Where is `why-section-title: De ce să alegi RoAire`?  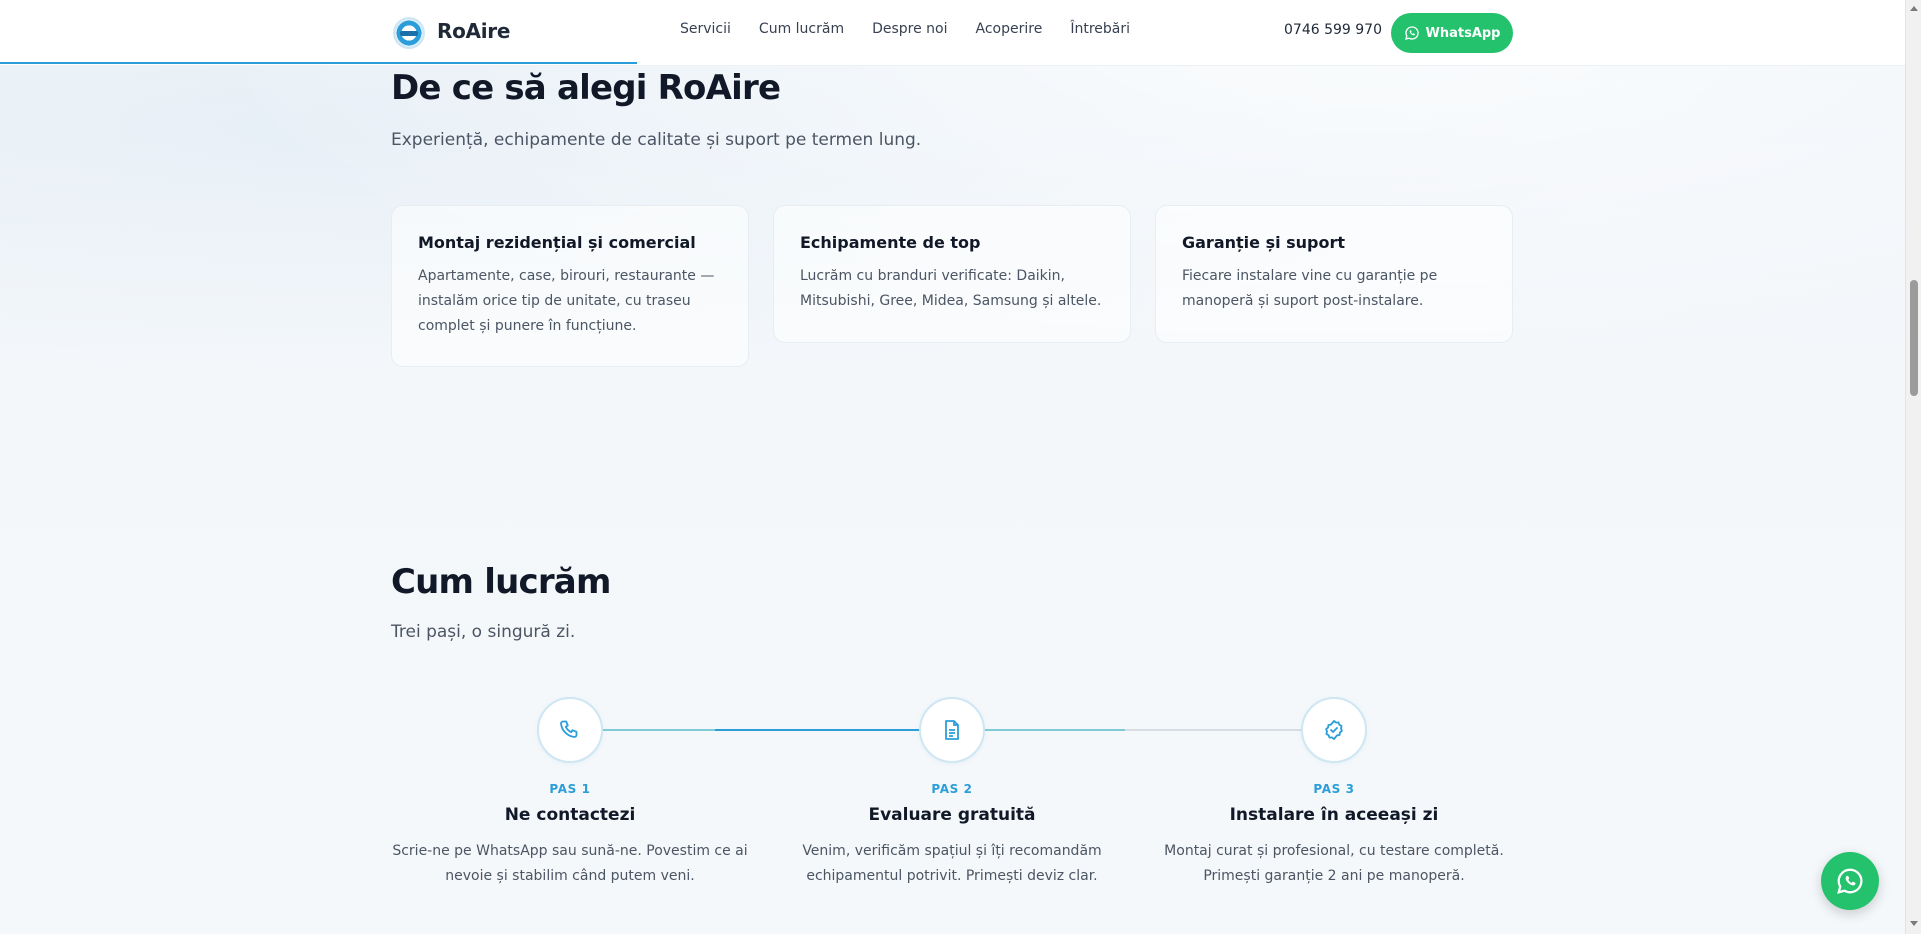
why-section-title: De ce să alegi RoAire is located at coordinates (586, 88).